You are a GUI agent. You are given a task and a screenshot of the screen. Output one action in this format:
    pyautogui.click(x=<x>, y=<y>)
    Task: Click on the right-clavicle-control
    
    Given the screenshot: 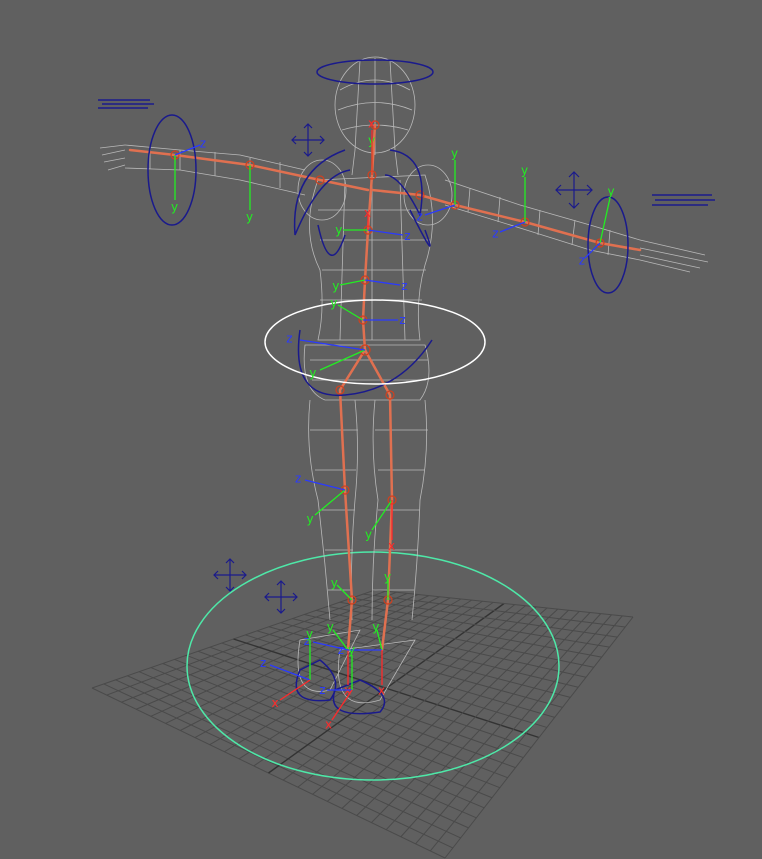 What is the action you would take?
    pyautogui.click(x=403, y=183)
    